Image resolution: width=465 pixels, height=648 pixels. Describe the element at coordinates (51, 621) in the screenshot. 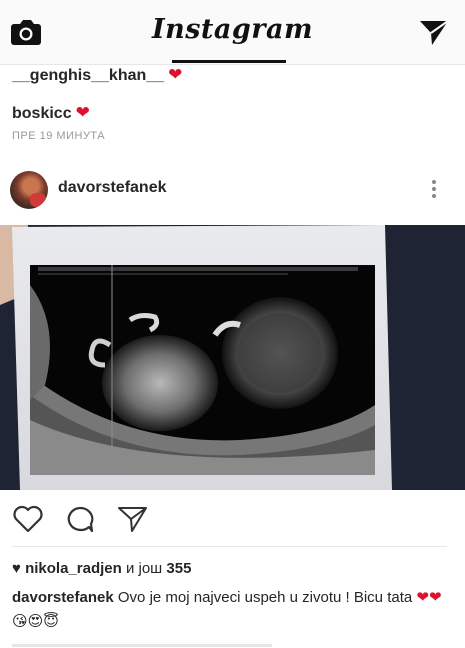

I see `angel-face-emoji: 😇` at that location.